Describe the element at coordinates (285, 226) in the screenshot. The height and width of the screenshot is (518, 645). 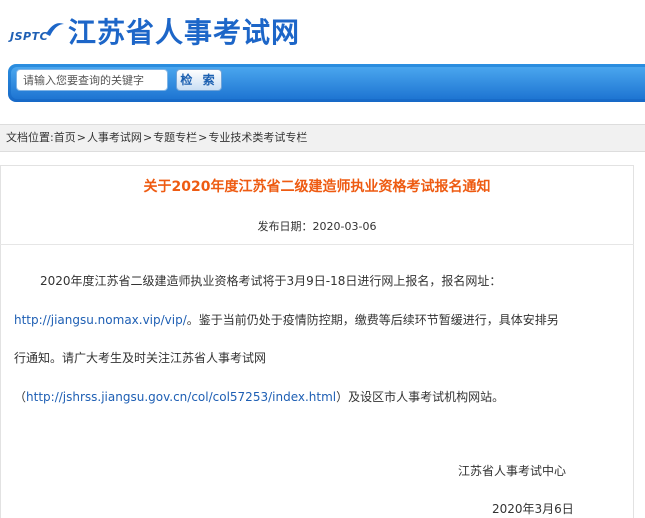
I see `publish-date-label: 发布日期：` at that location.